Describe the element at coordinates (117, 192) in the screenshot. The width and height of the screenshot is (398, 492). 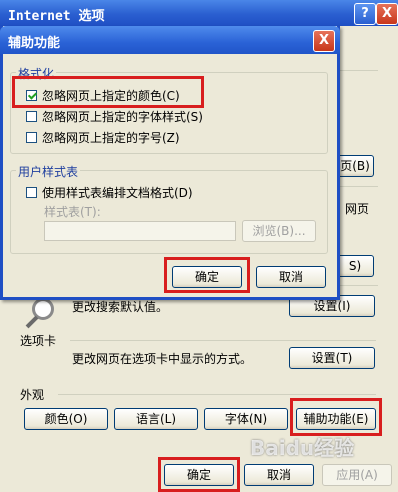
I see `use-stylesheet-label: 使用样式表编排文档格式(D)` at that location.